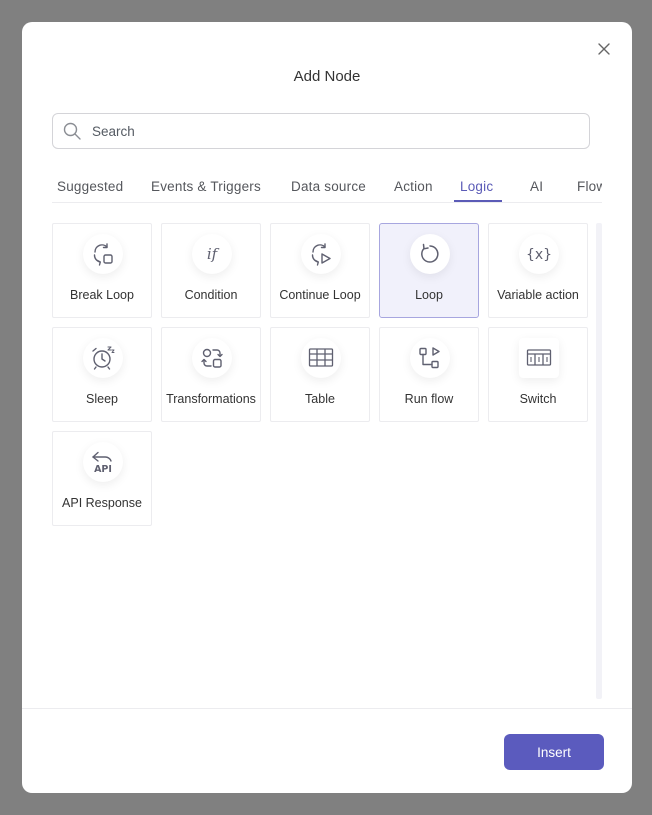  What do you see at coordinates (102, 295) in the screenshot?
I see `node-label: Break Loop` at bounding box center [102, 295].